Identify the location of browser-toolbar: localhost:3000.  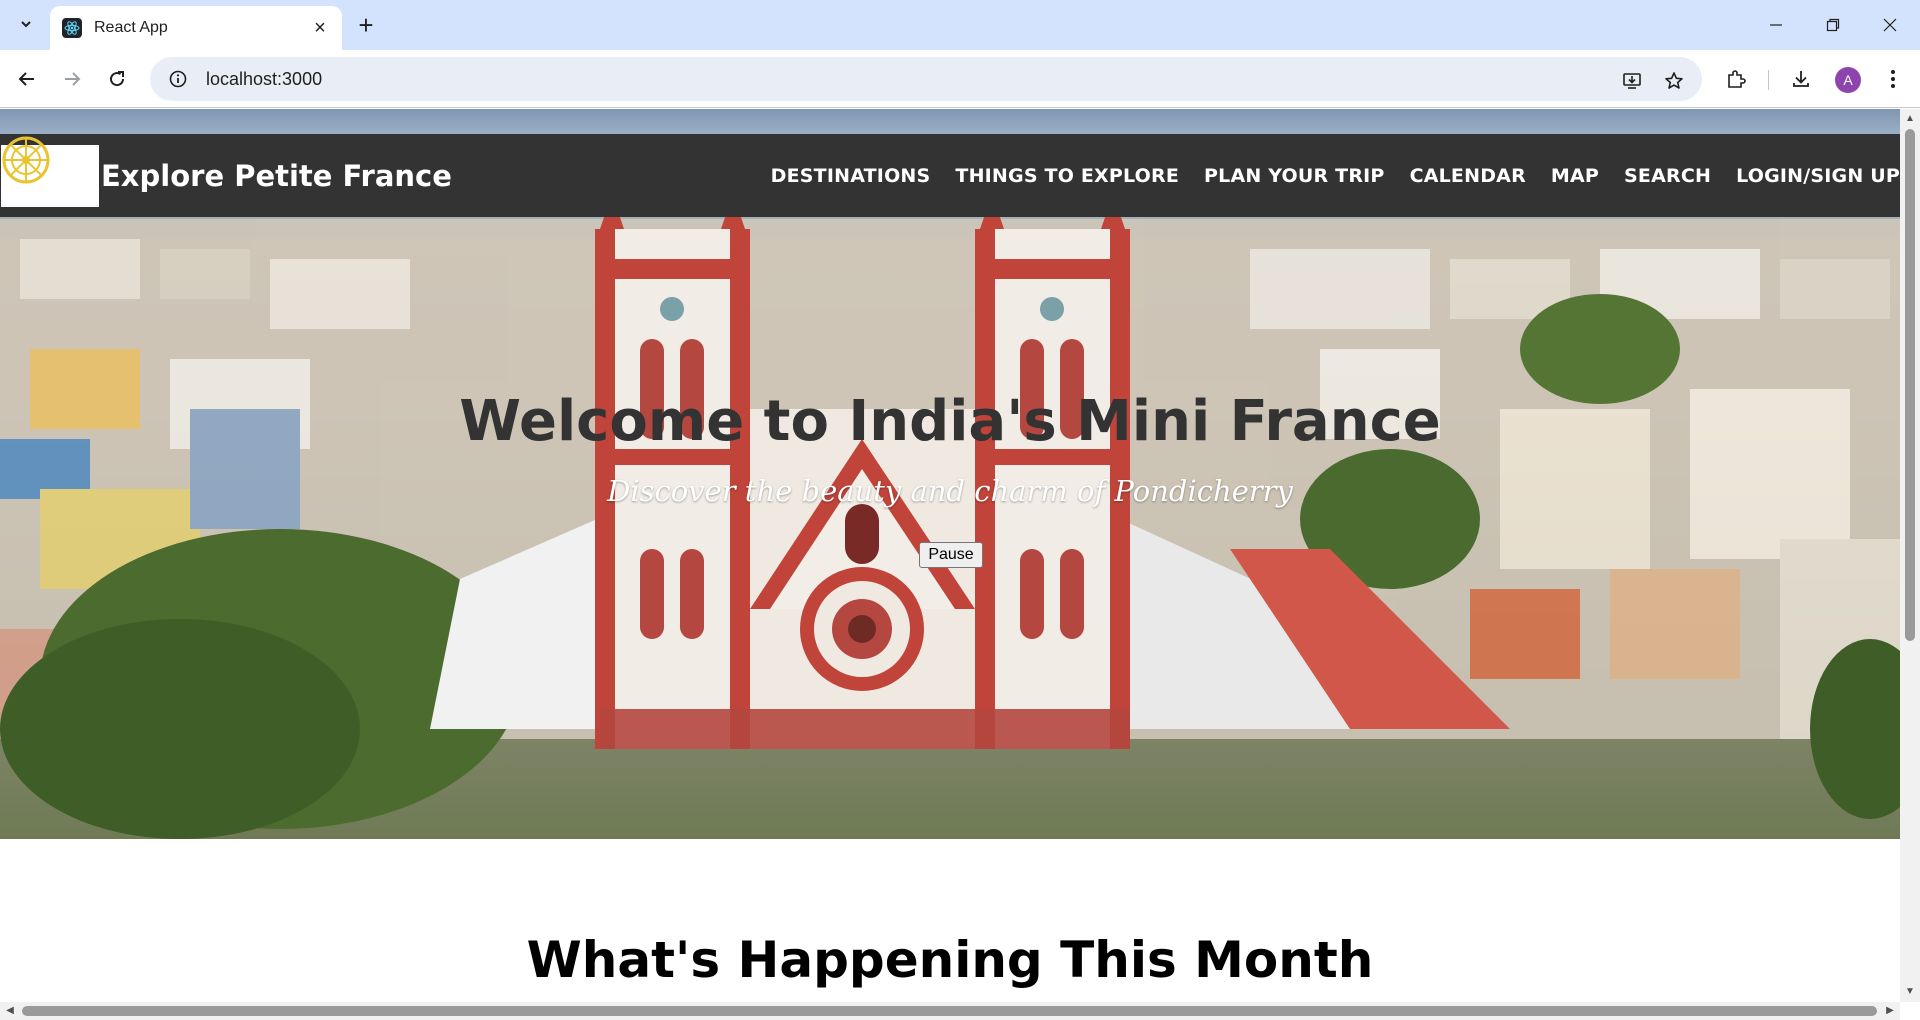
(960, 79).